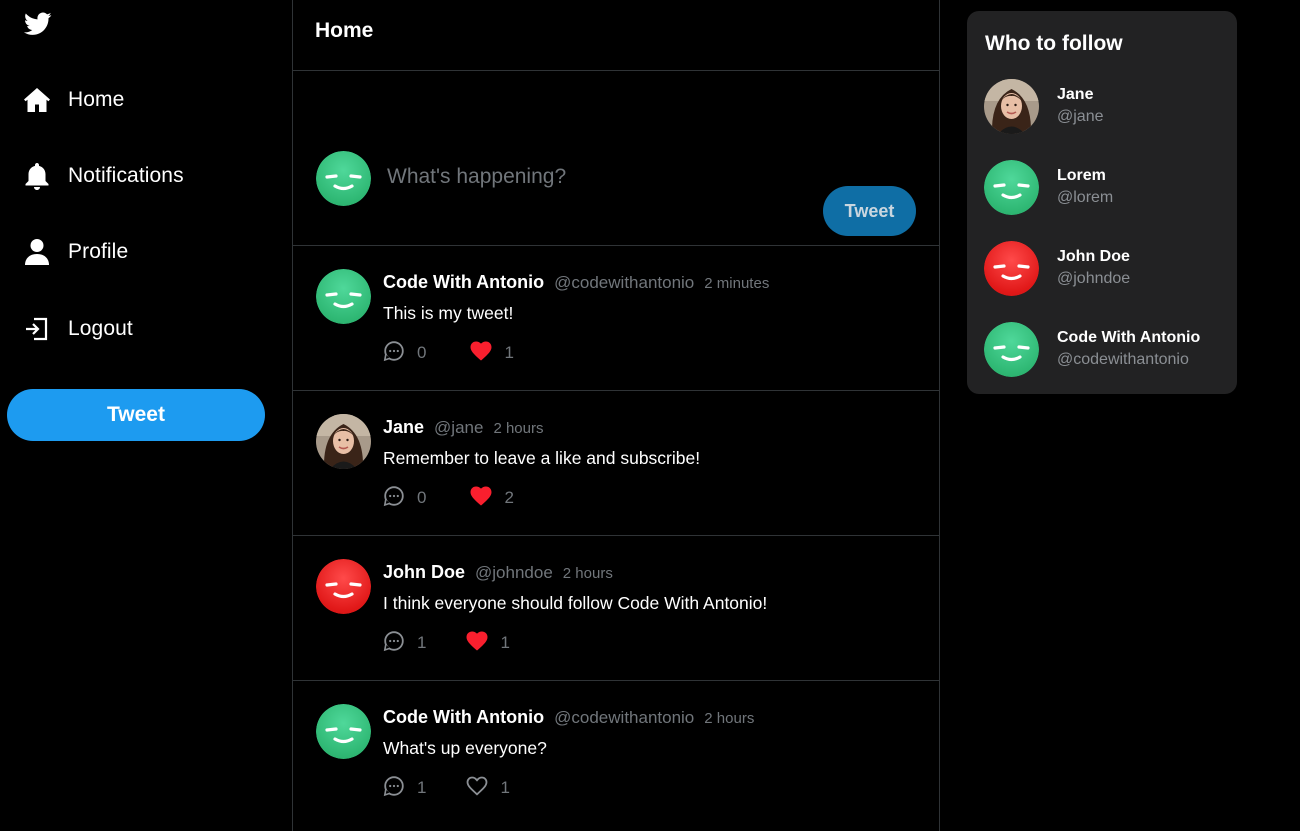  Describe the element at coordinates (448, 313) in the screenshot. I see `tweet-body: This is my tweet!` at that location.